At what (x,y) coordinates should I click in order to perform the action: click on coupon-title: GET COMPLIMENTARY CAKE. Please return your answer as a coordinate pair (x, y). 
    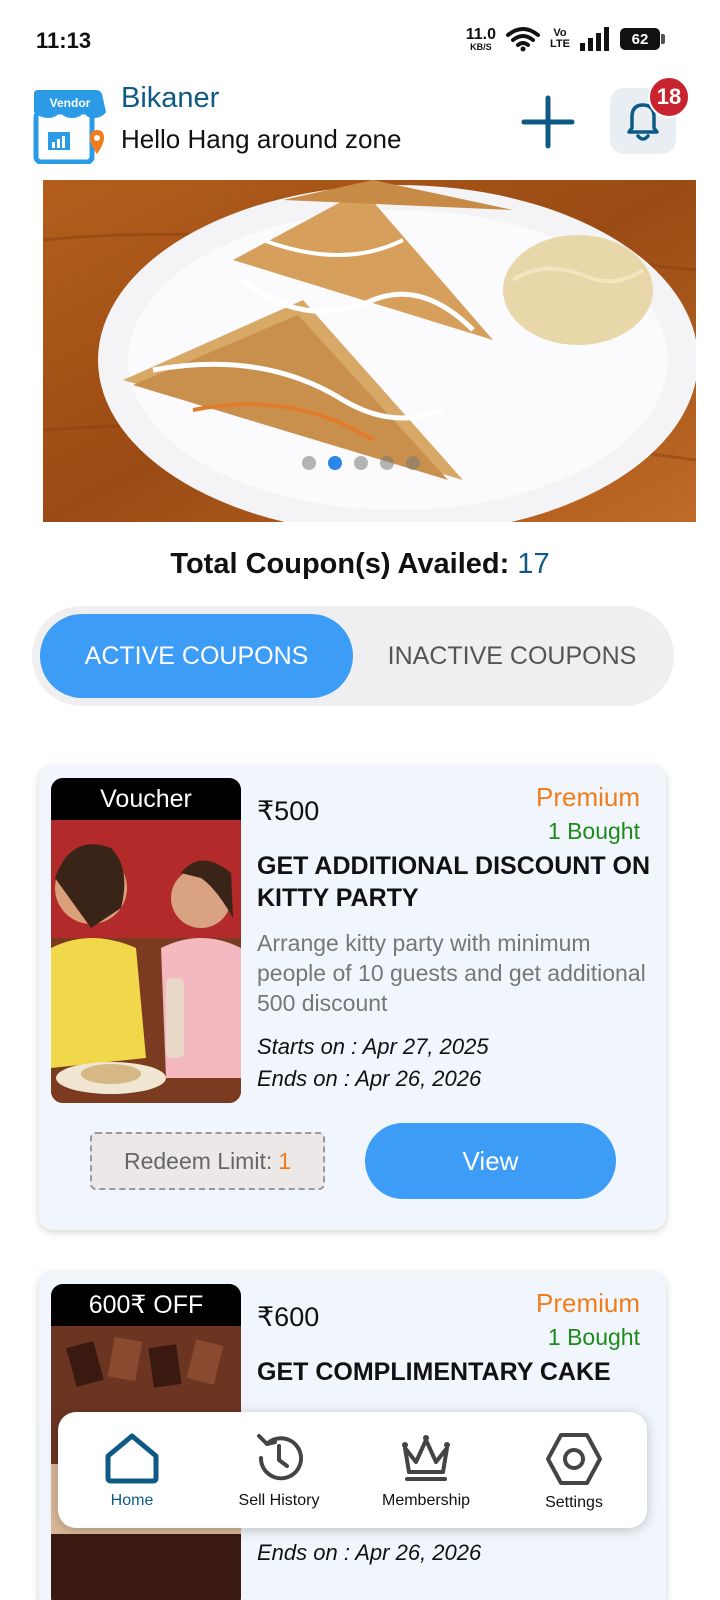
    Looking at the image, I should click on (434, 1372).